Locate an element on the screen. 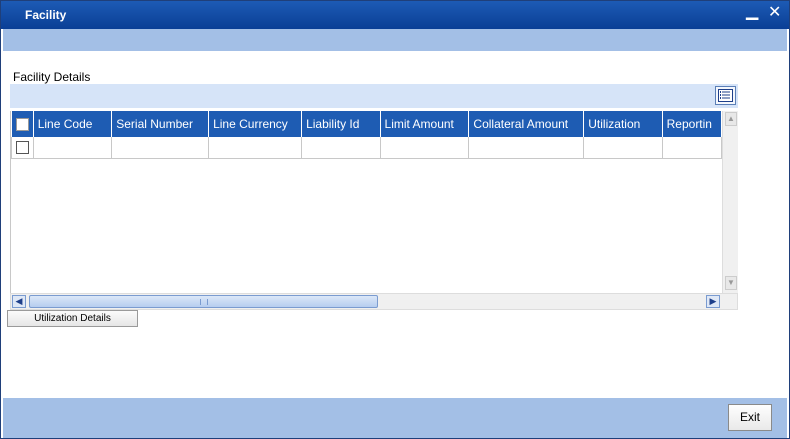 The image size is (790, 439). grid-toolbar is located at coordinates (374, 96).